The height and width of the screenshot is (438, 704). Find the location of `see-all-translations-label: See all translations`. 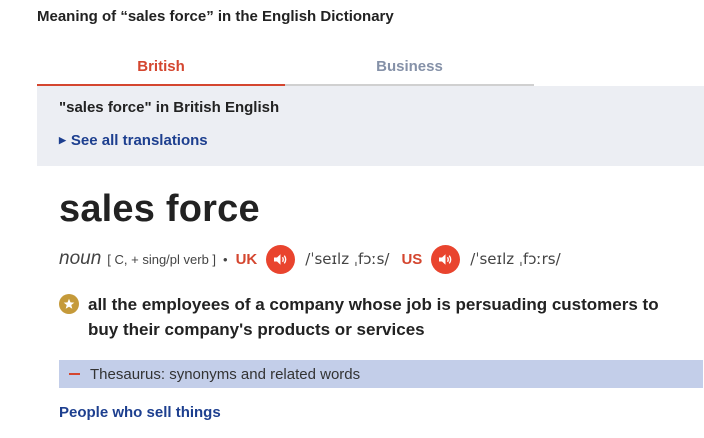

see-all-translations-label: See all translations is located at coordinates (139, 140).